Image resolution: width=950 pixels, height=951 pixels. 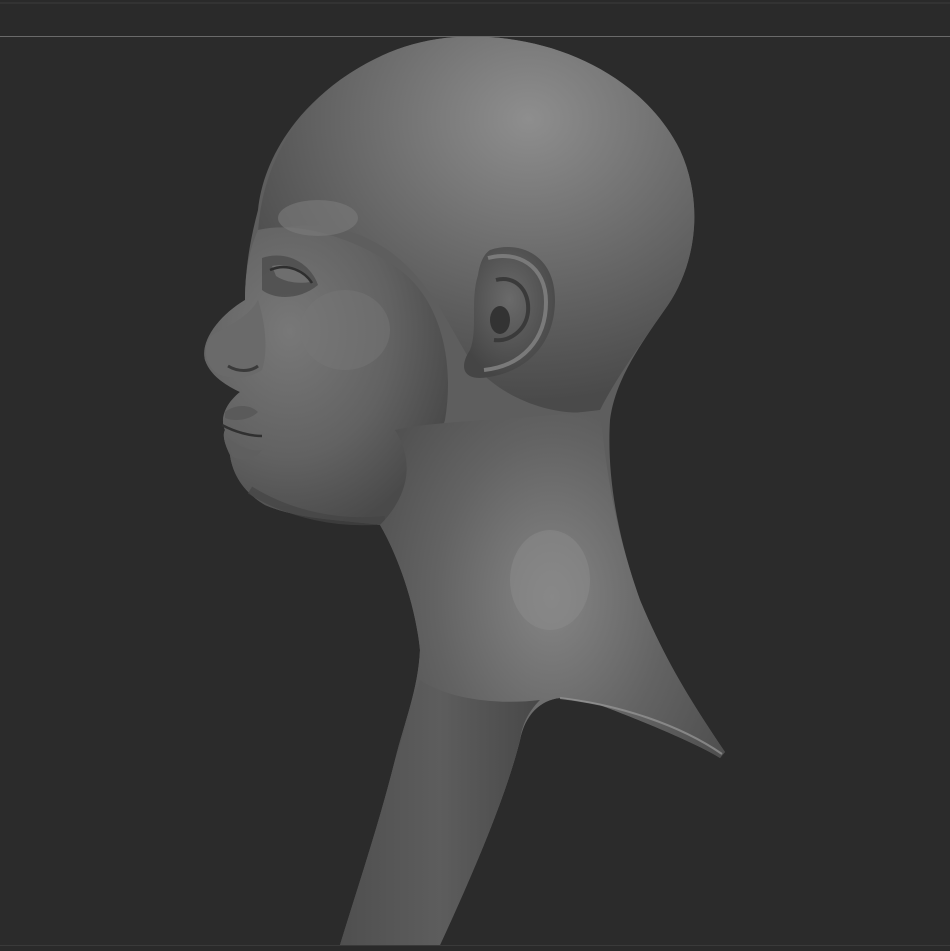 I want to click on cheek-highlight, so click(x=345, y=330).